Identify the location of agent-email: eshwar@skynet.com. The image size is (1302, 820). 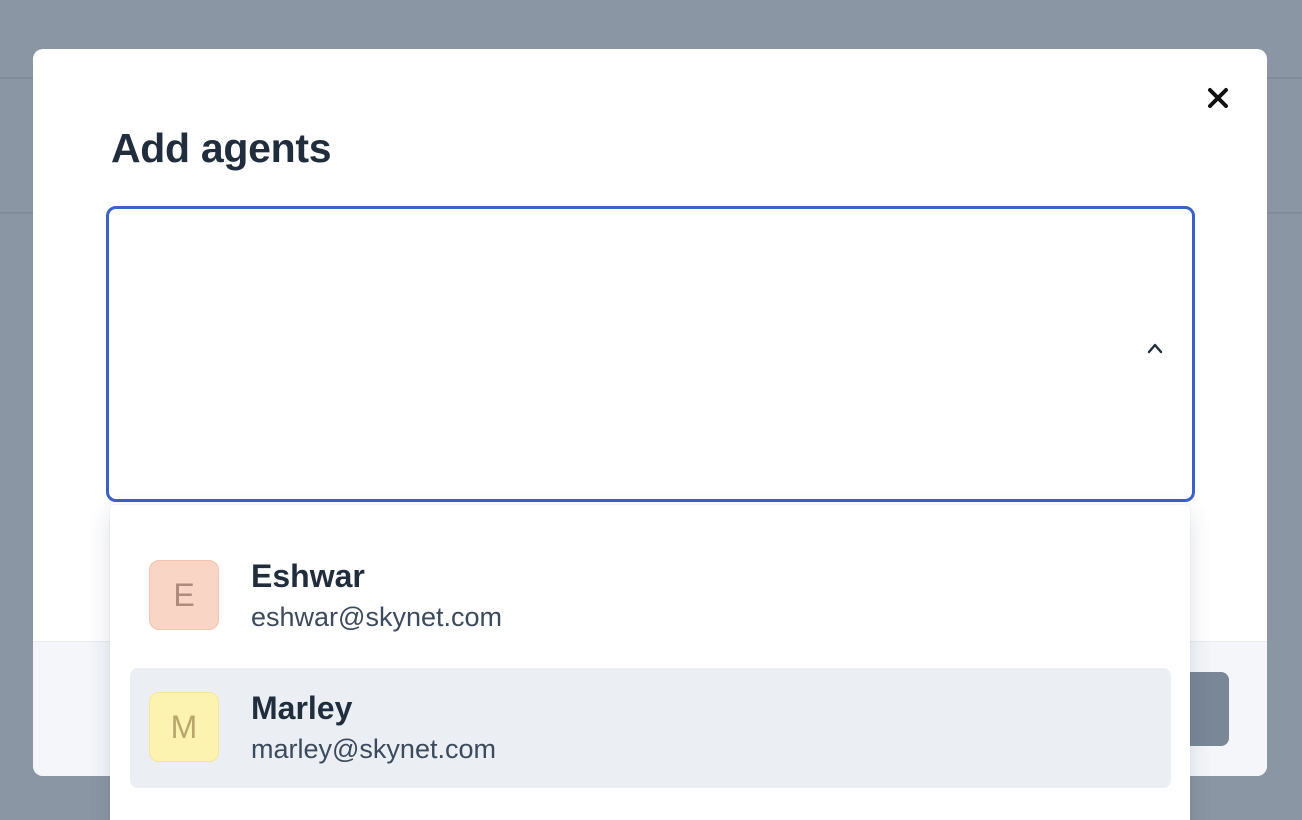
(376, 617).